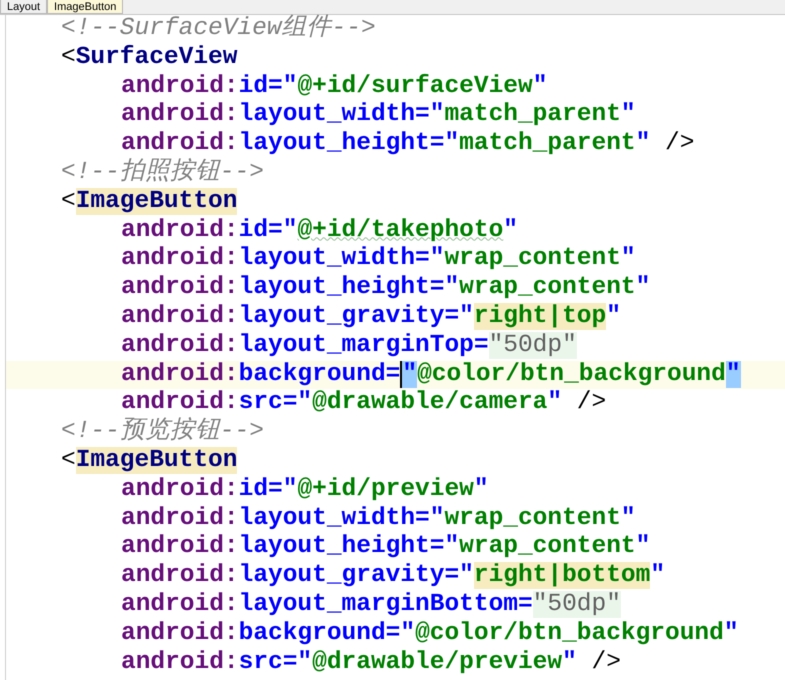  What do you see at coordinates (162, 173) in the screenshot?
I see `code-comment: <!--拍照按钮-->` at bounding box center [162, 173].